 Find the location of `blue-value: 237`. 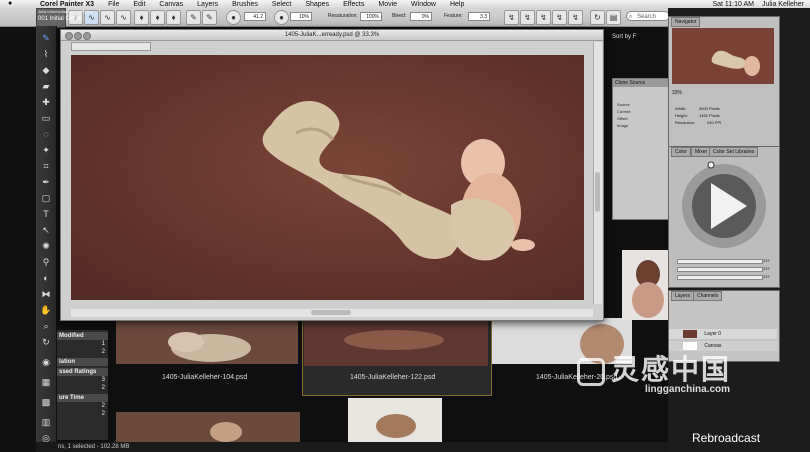

blue-value: 237 is located at coordinates (766, 276).